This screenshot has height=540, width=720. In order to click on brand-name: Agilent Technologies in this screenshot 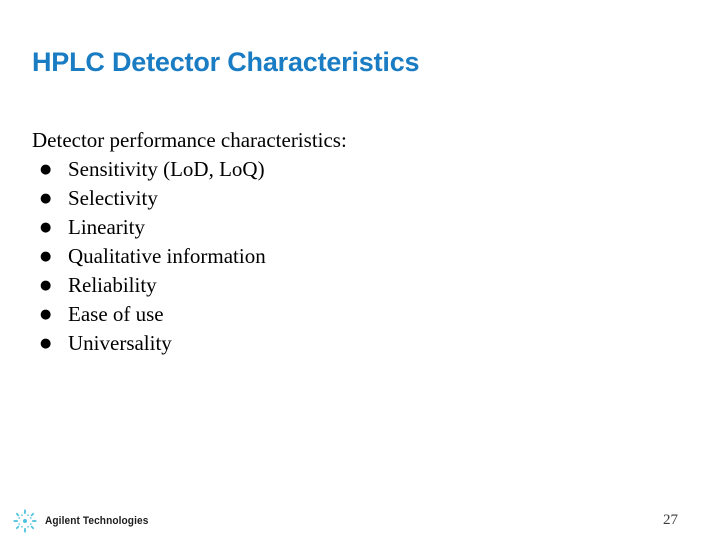, I will do `click(97, 521)`.